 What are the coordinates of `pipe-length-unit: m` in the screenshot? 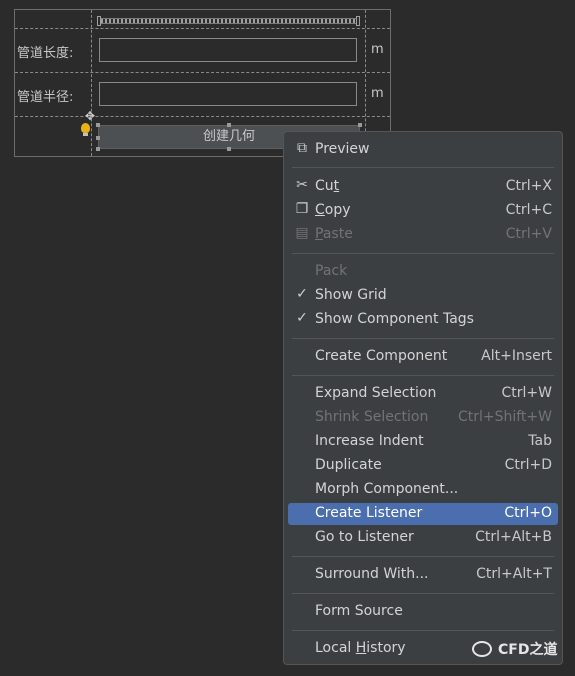 It's located at (377, 49).